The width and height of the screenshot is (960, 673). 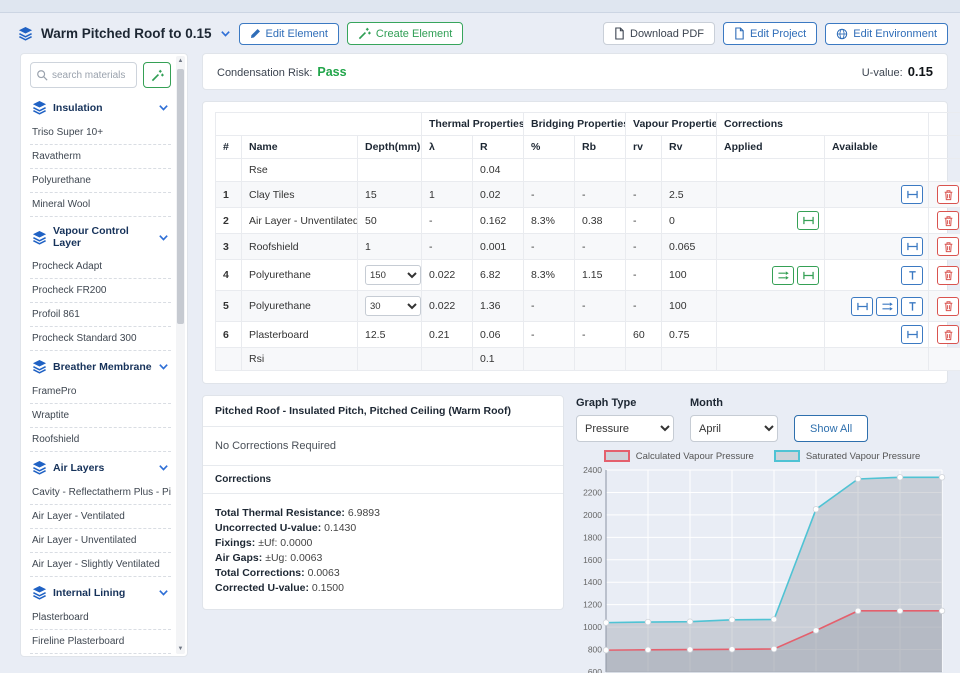 I want to click on svg-text: 800, so click(x=595, y=650).